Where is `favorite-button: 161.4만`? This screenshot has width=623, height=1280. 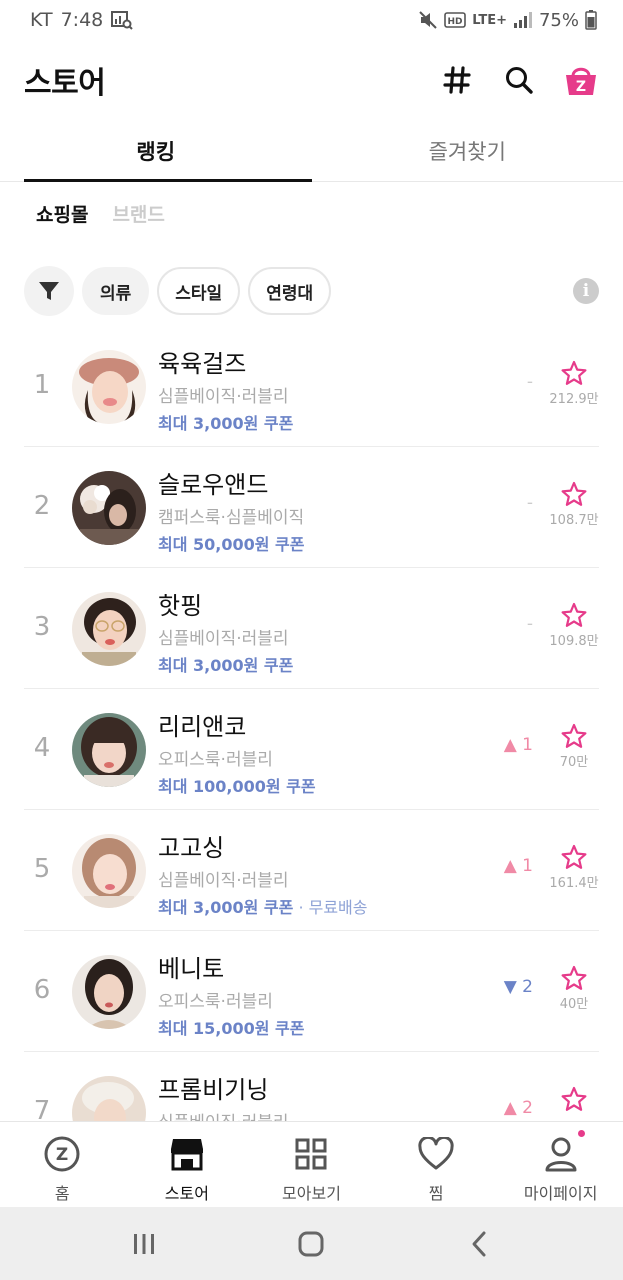 favorite-button: 161.4만 is located at coordinates (574, 867).